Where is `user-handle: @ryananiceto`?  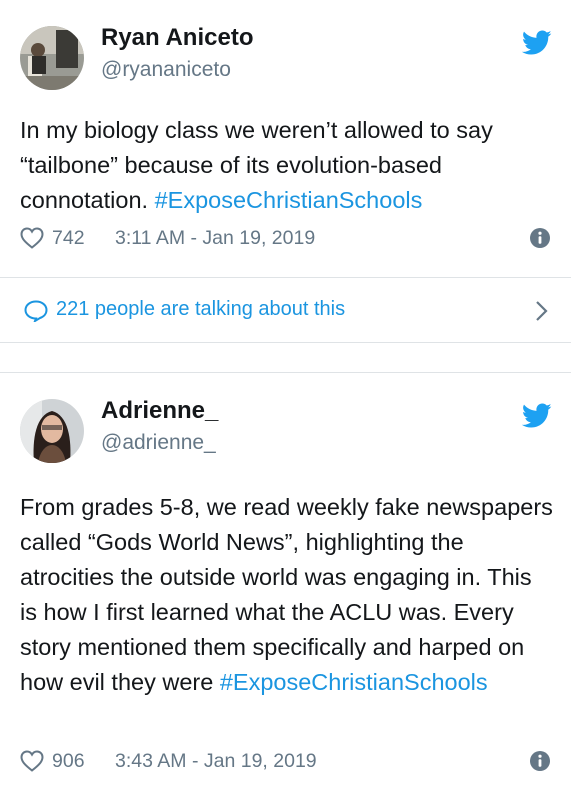 user-handle: @ryananiceto is located at coordinates (166, 70).